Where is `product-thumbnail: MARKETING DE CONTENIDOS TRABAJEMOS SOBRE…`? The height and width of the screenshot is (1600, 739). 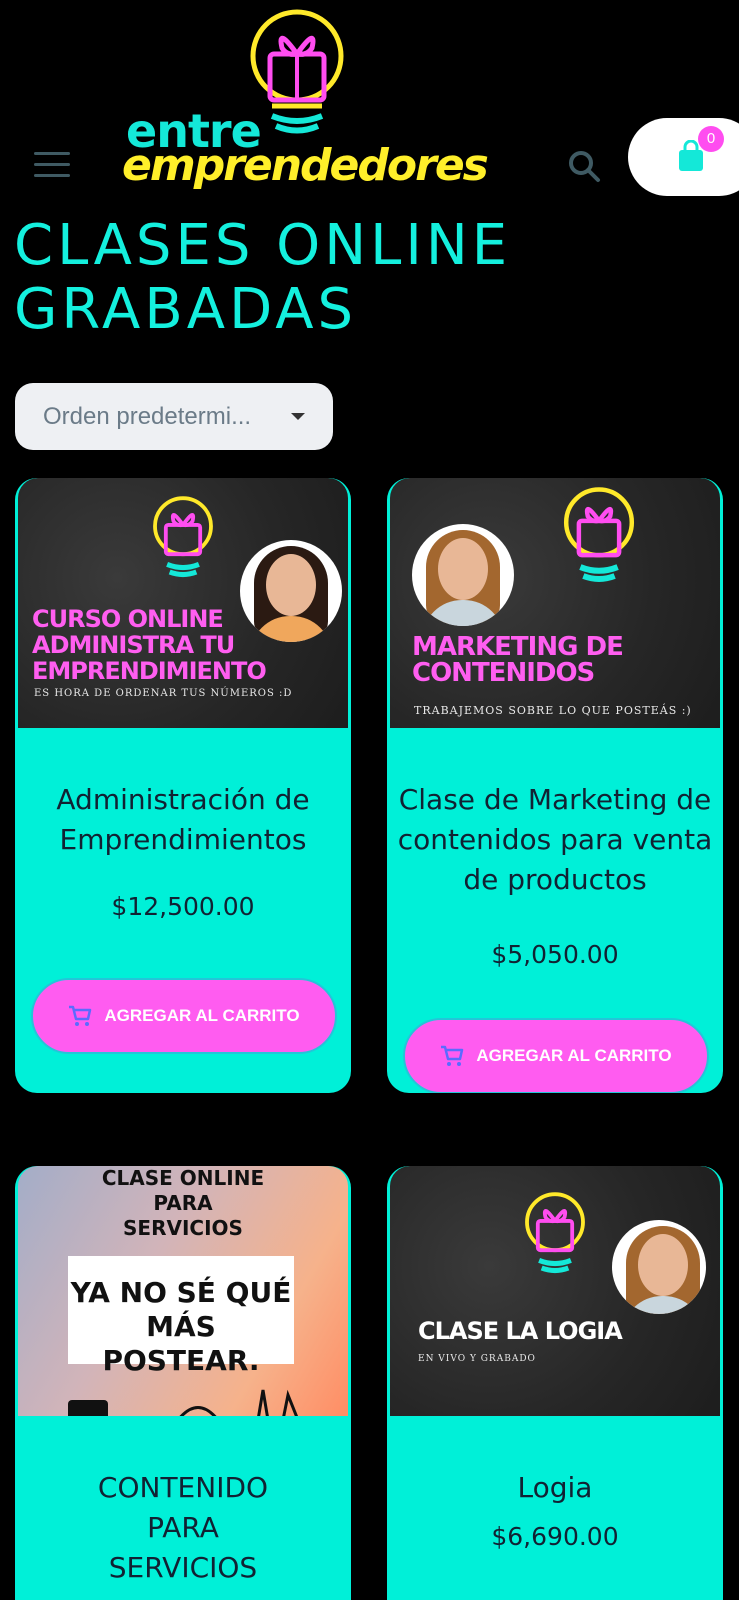 product-thumbnail: MARKETING DE CONTENIDOS TRABAJEMOS SOBRE… is located at coordinates (555, 603).